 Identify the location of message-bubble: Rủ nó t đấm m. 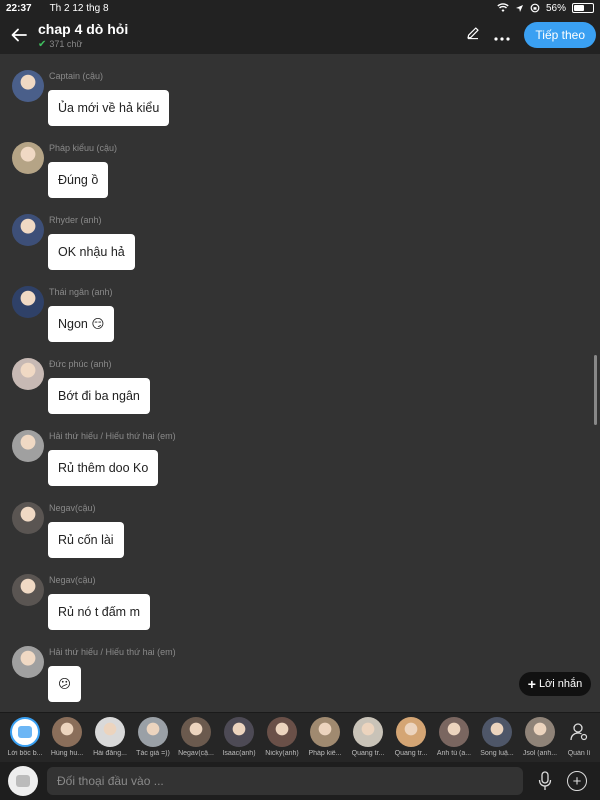
(99, 612).